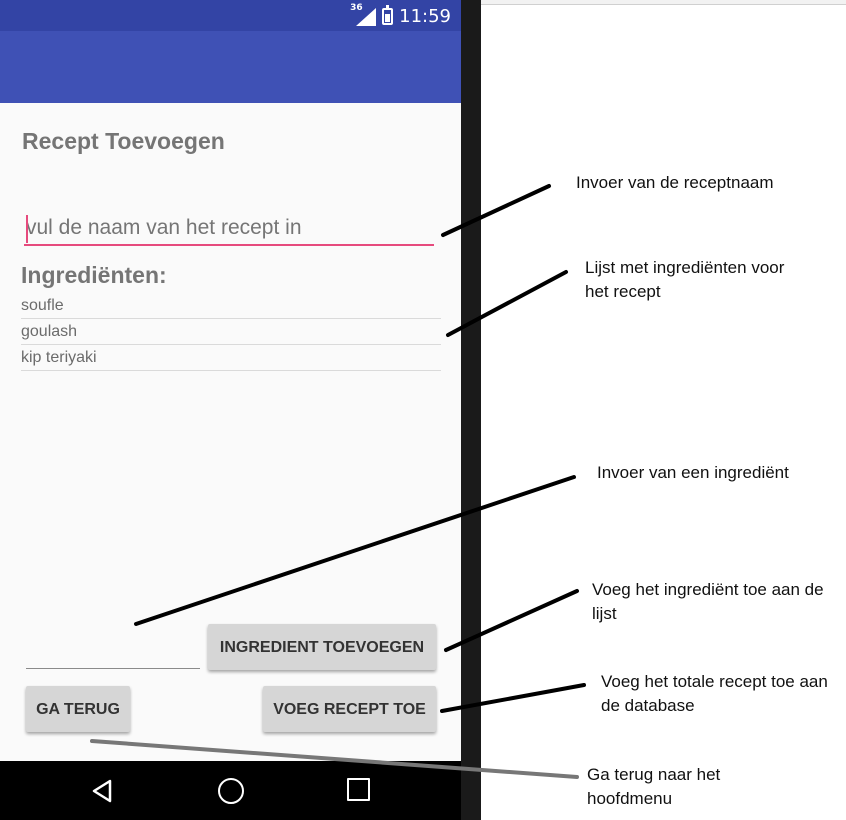 The image size is (846, 820). I want to click on annotation-line-list, so click(507, 303).